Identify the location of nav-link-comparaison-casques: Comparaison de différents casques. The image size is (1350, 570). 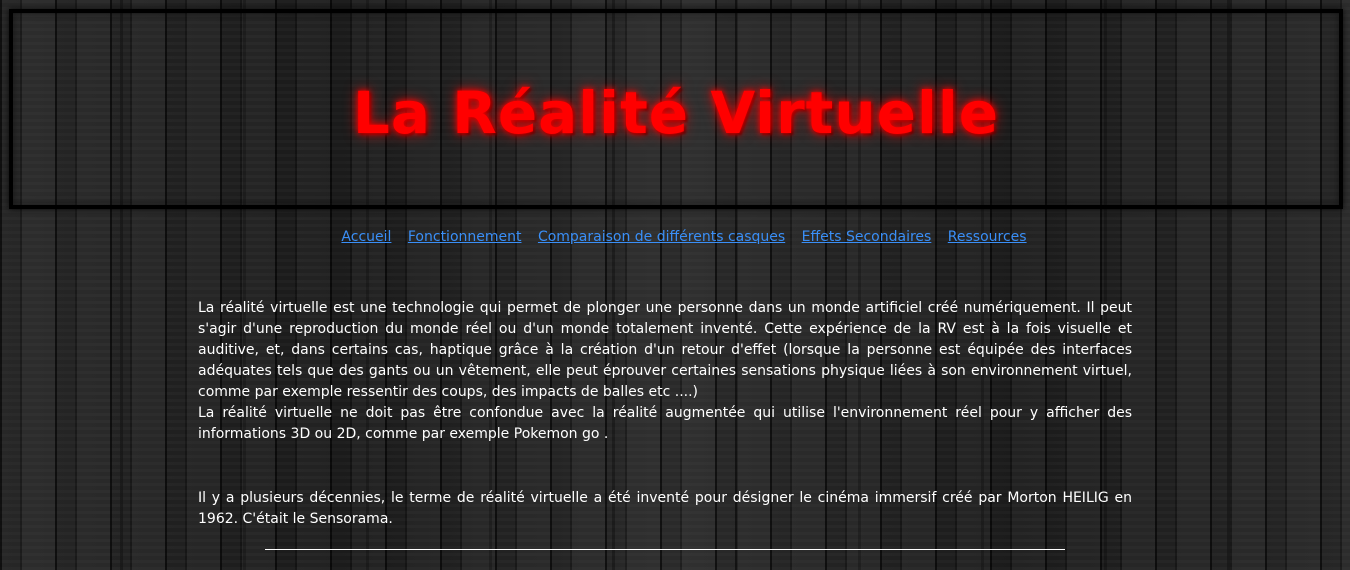
(661, 237).